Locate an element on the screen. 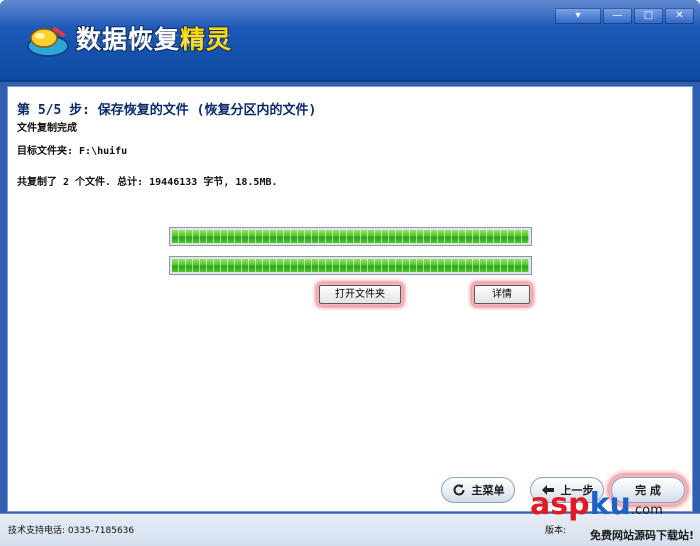 The height and width of the screenshot is (546, 700). app-title-reflection: 数据恢复精灵 is located at coordinates (154, 40).